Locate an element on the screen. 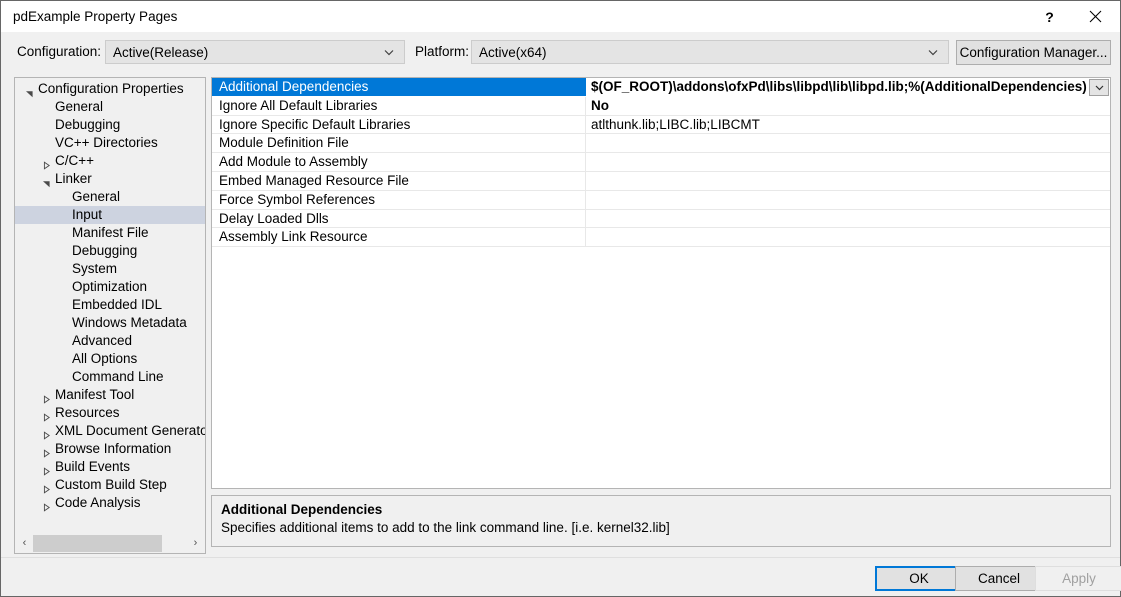 This screenshot has width=1121, height=597. tree-item-linker: Linker is located at coordinates (110, 179).